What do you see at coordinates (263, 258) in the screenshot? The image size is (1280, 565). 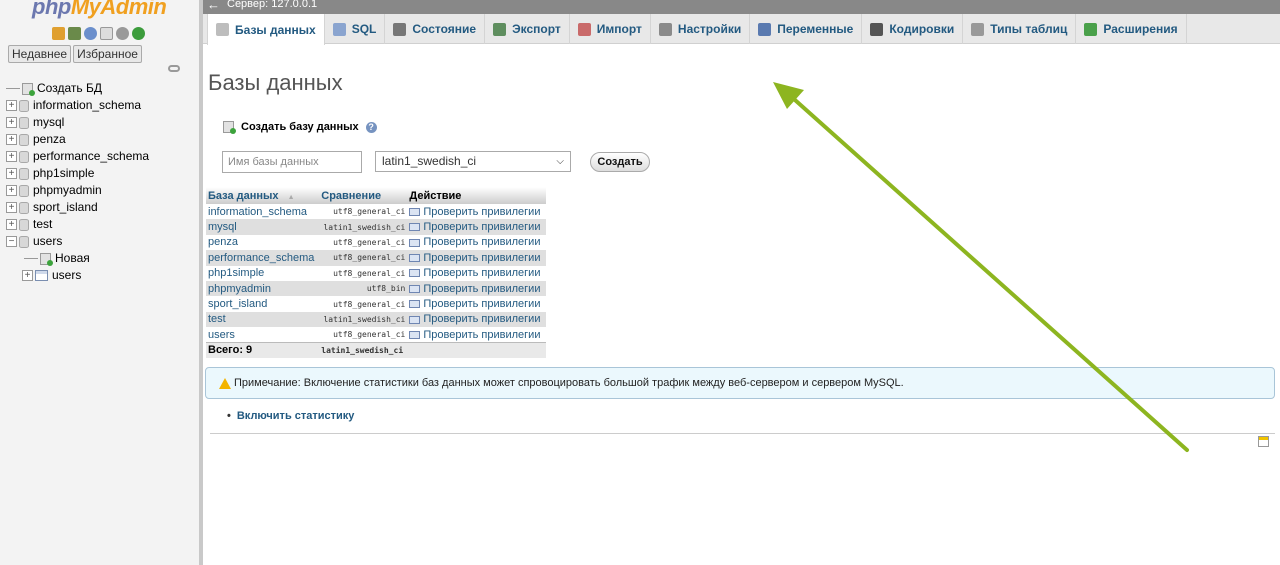 I see `db-name-link: performance_schema` at bounding box center [263, 258].